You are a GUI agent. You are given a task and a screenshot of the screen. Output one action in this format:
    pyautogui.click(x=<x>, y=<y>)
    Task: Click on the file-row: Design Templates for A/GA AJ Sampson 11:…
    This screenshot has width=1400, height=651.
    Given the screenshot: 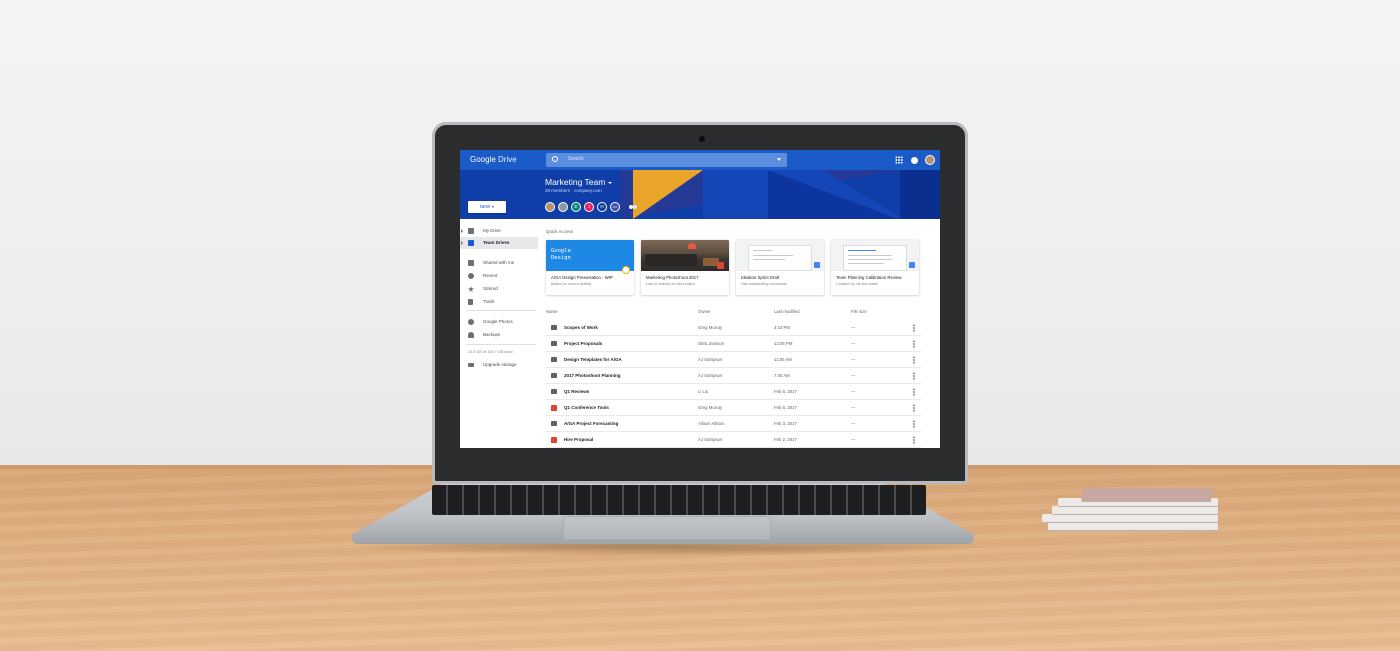 What is the action you would take?
    pyautogui.click(x=733, y=360)
    